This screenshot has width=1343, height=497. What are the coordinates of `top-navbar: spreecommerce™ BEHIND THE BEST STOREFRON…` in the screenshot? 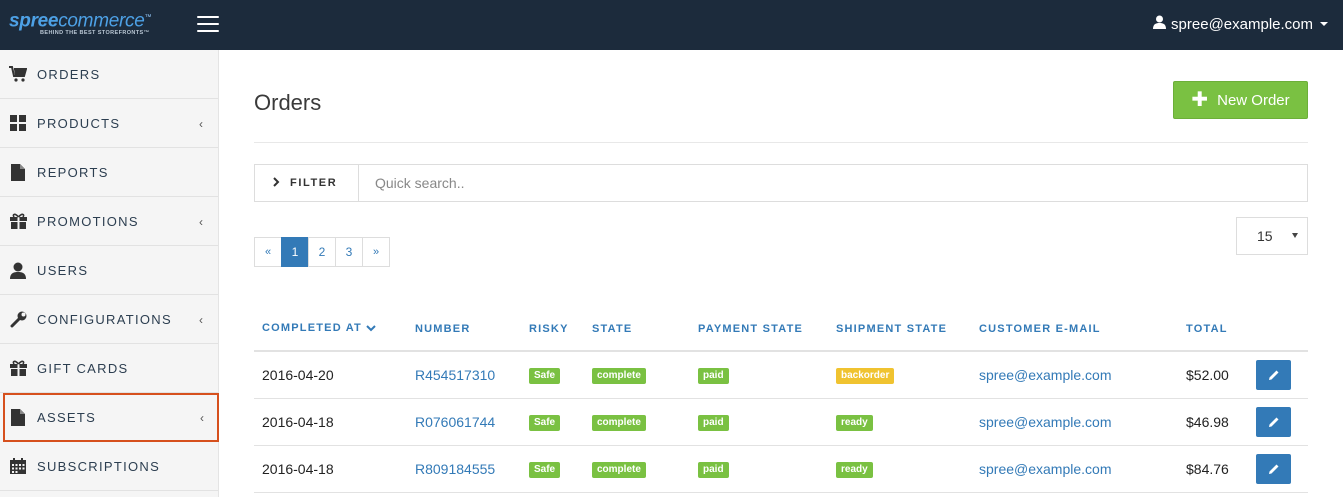 It's located at (671, 25).